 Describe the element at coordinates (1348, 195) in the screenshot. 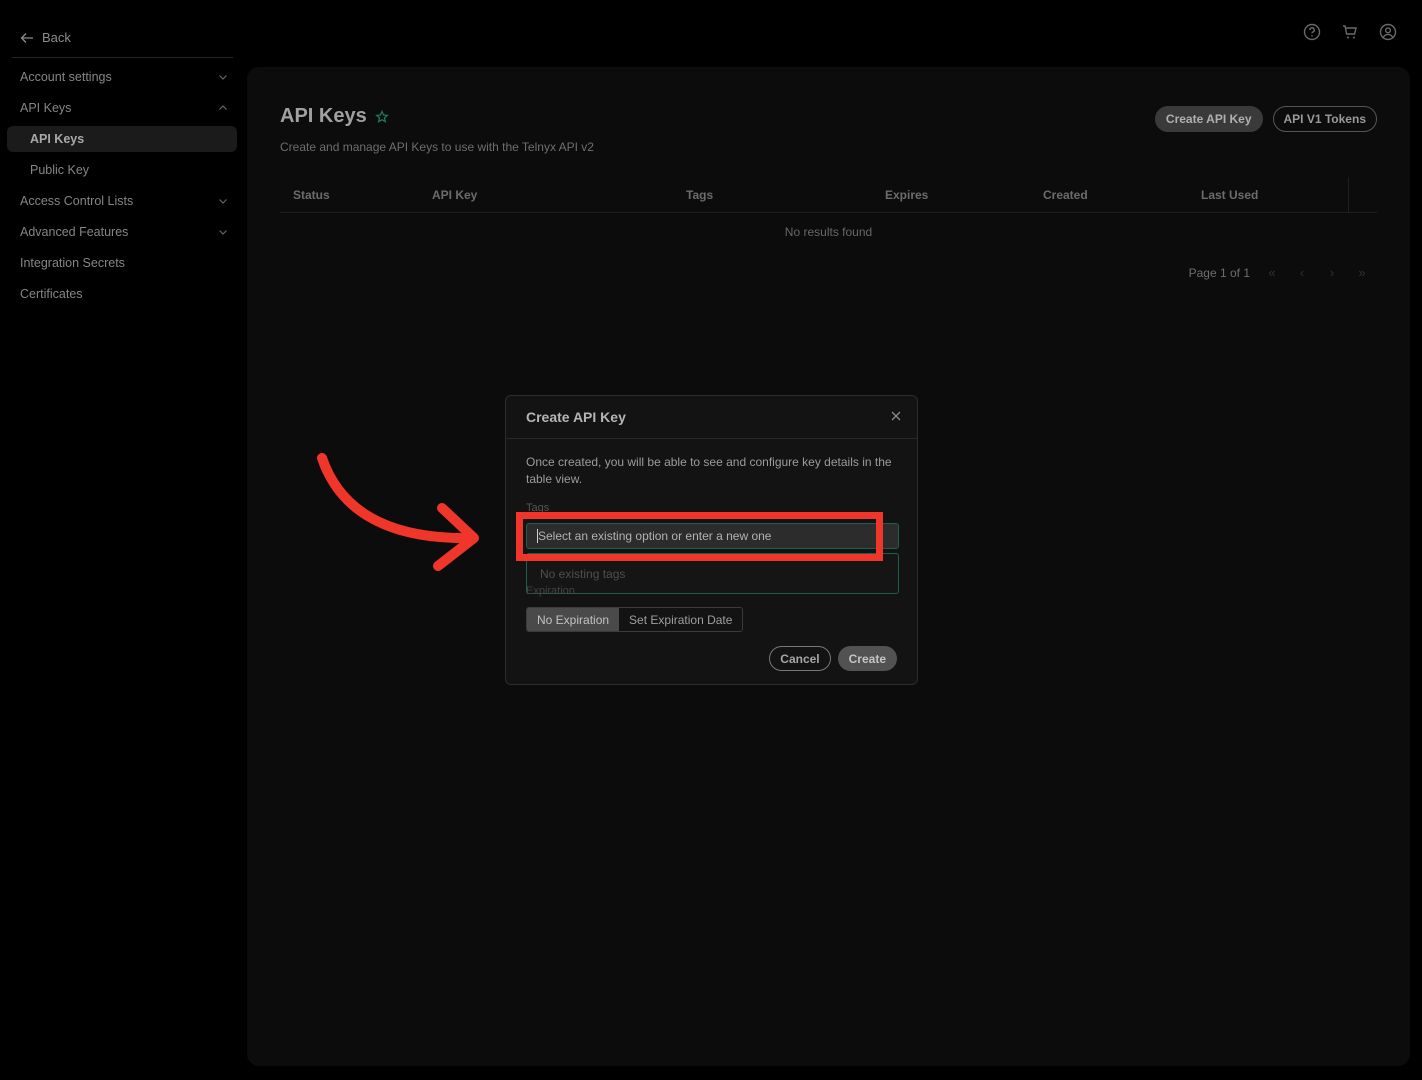

I see `column-divider` at that location.